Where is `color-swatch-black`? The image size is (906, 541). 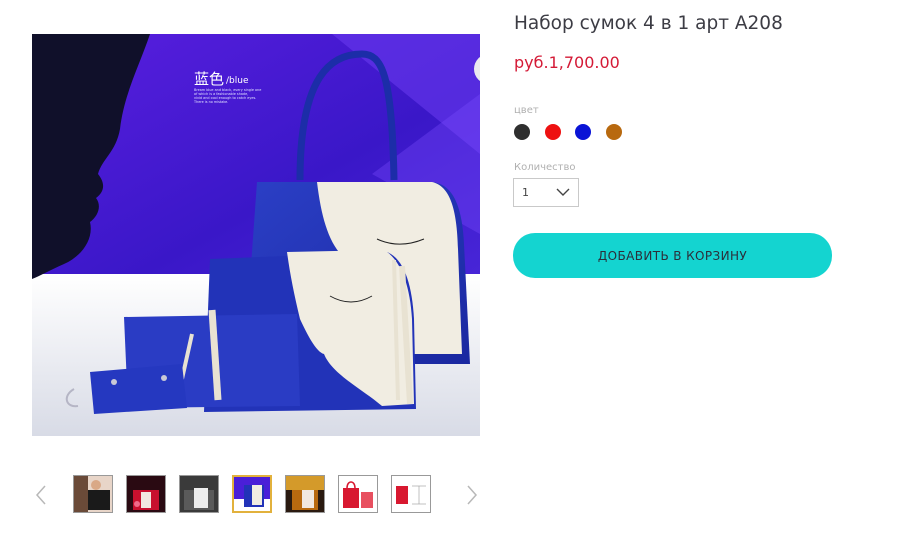 color-swatch-black is located at coordinates (522, 132).